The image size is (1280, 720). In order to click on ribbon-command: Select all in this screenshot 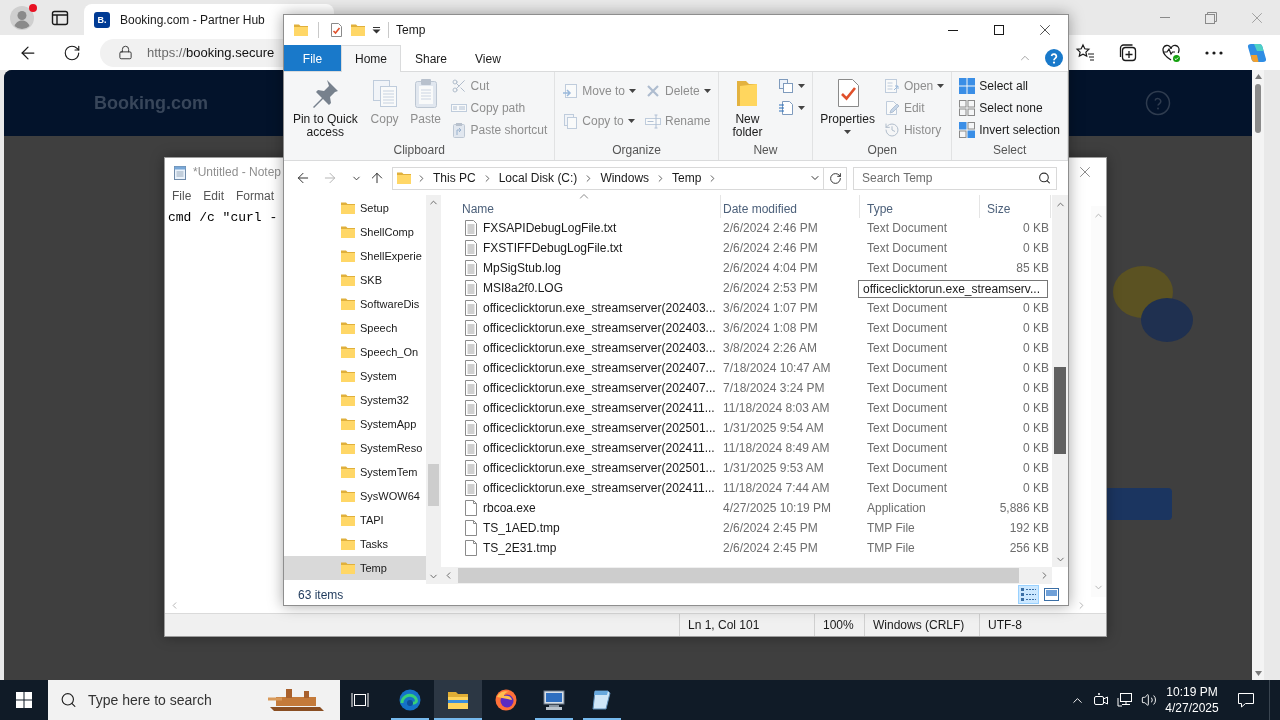, I will do `click(1009, 86)`.